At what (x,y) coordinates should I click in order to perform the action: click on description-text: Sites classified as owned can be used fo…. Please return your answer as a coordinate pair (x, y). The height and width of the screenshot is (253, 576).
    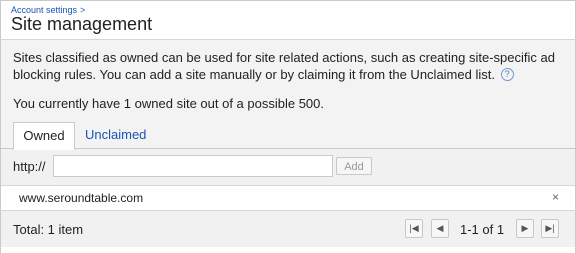
    Looking at the image, I should click on (288, 66).